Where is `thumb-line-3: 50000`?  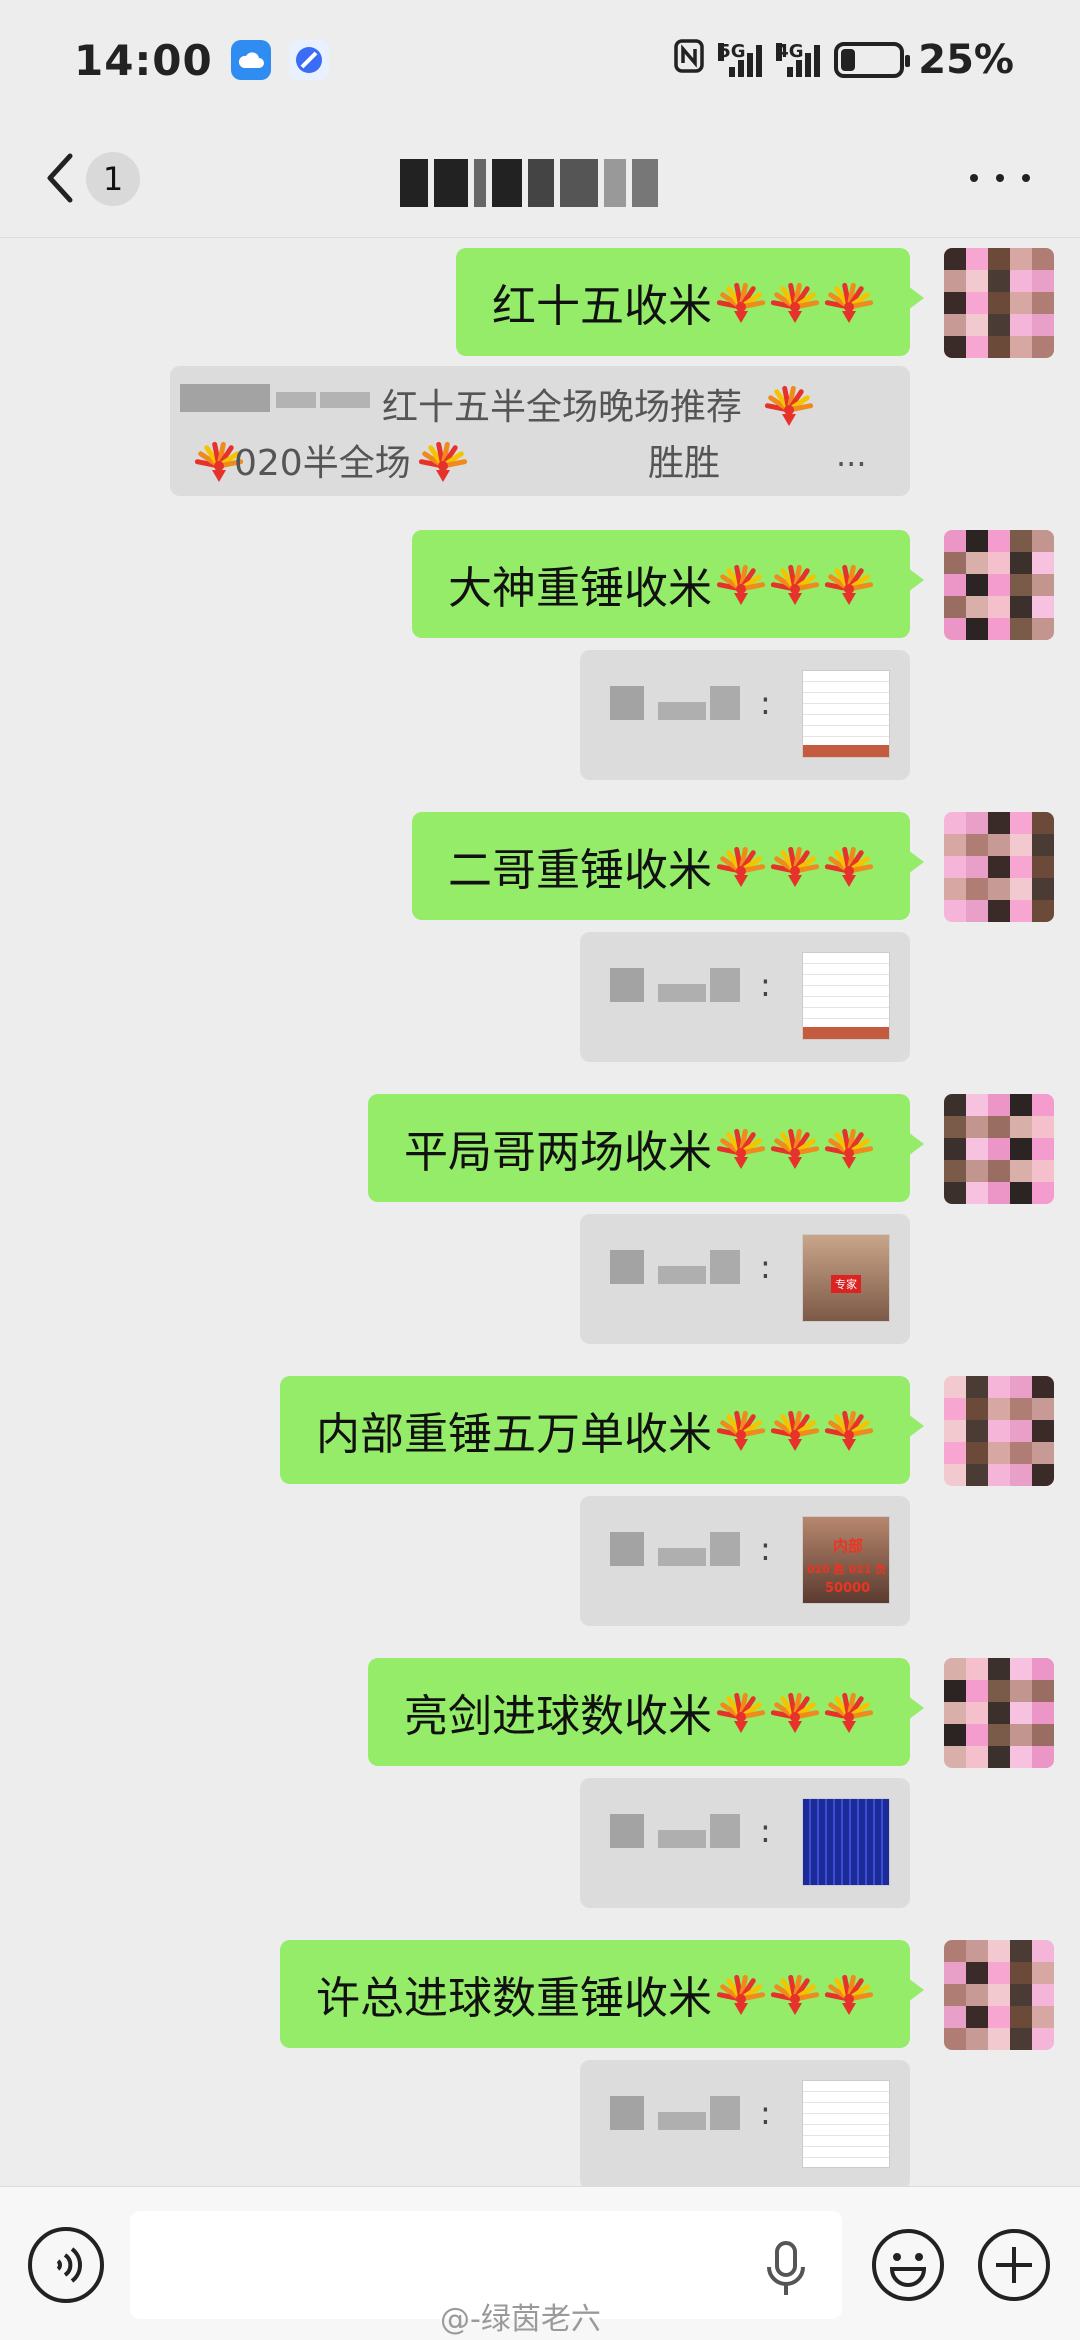 thumb-line-3: 50000 is located at coordinates (848, 1588).